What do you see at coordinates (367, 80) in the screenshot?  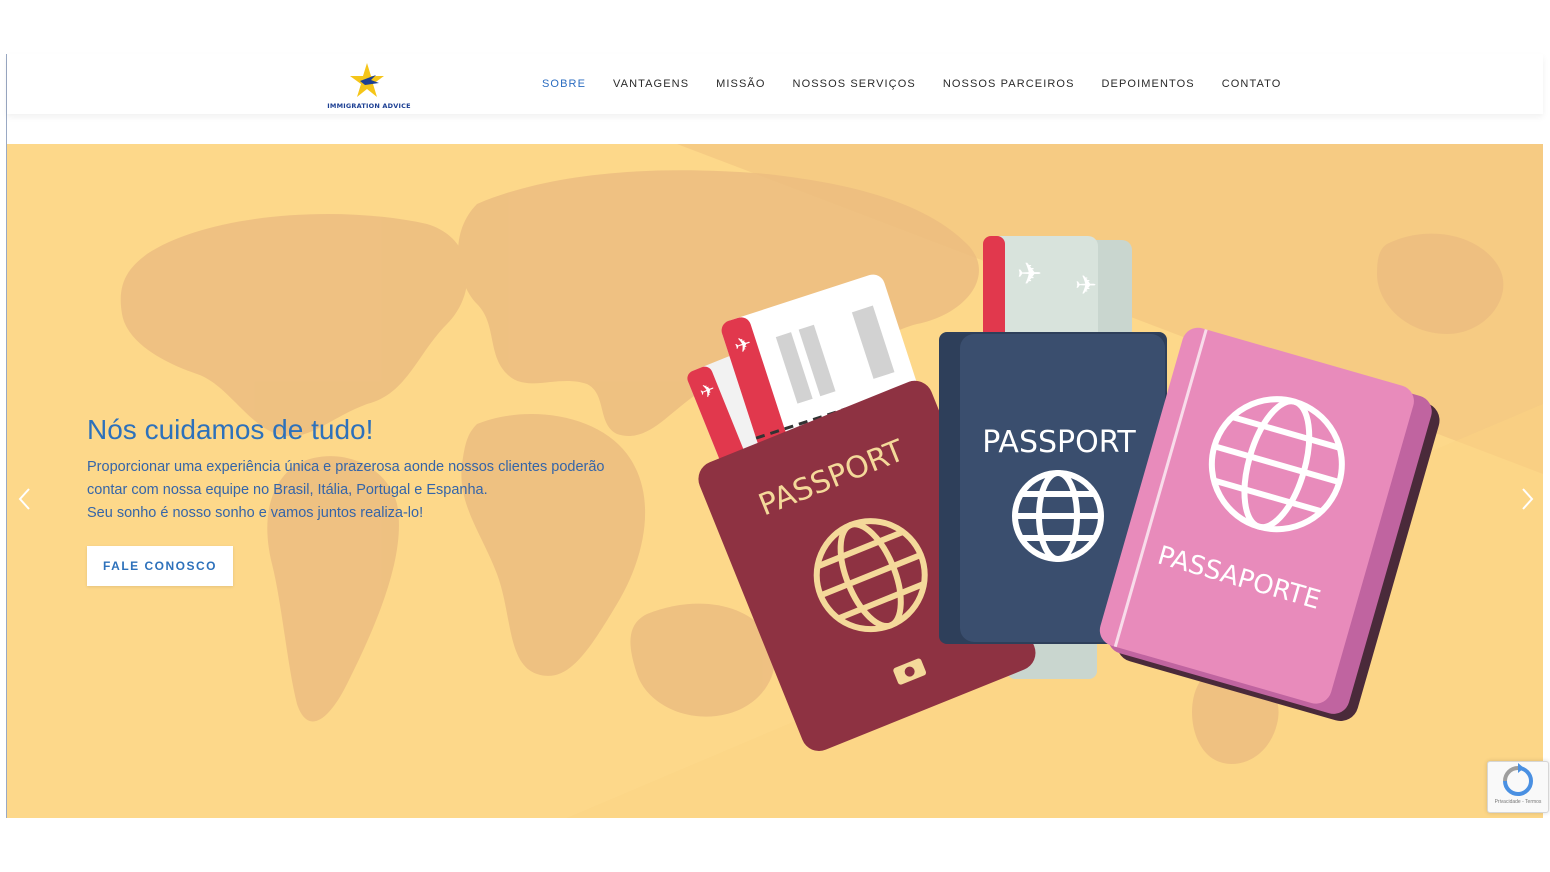 I see `star-logo-icon` at bounding box center [367, 80].